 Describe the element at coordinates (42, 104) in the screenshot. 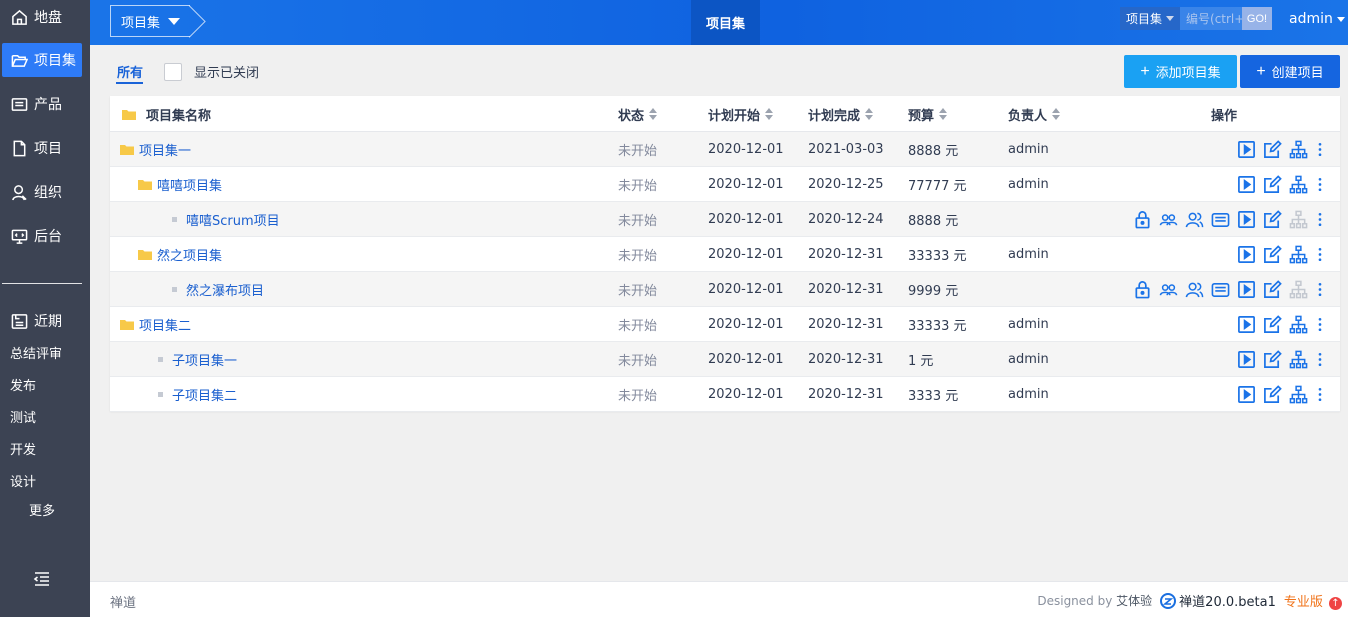

I see `sidebar-item-product: 产品` at that location.